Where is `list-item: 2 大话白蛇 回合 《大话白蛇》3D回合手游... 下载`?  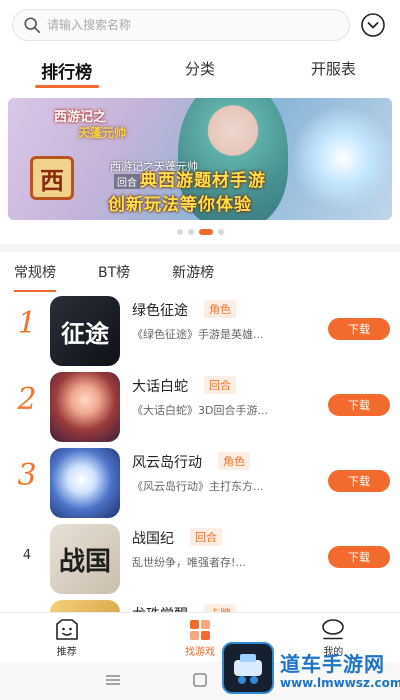
list-item: 2 大话白蛇 回合 《大话白蛇》3D回合手游... 下载 is located at coordinates (200, 406).